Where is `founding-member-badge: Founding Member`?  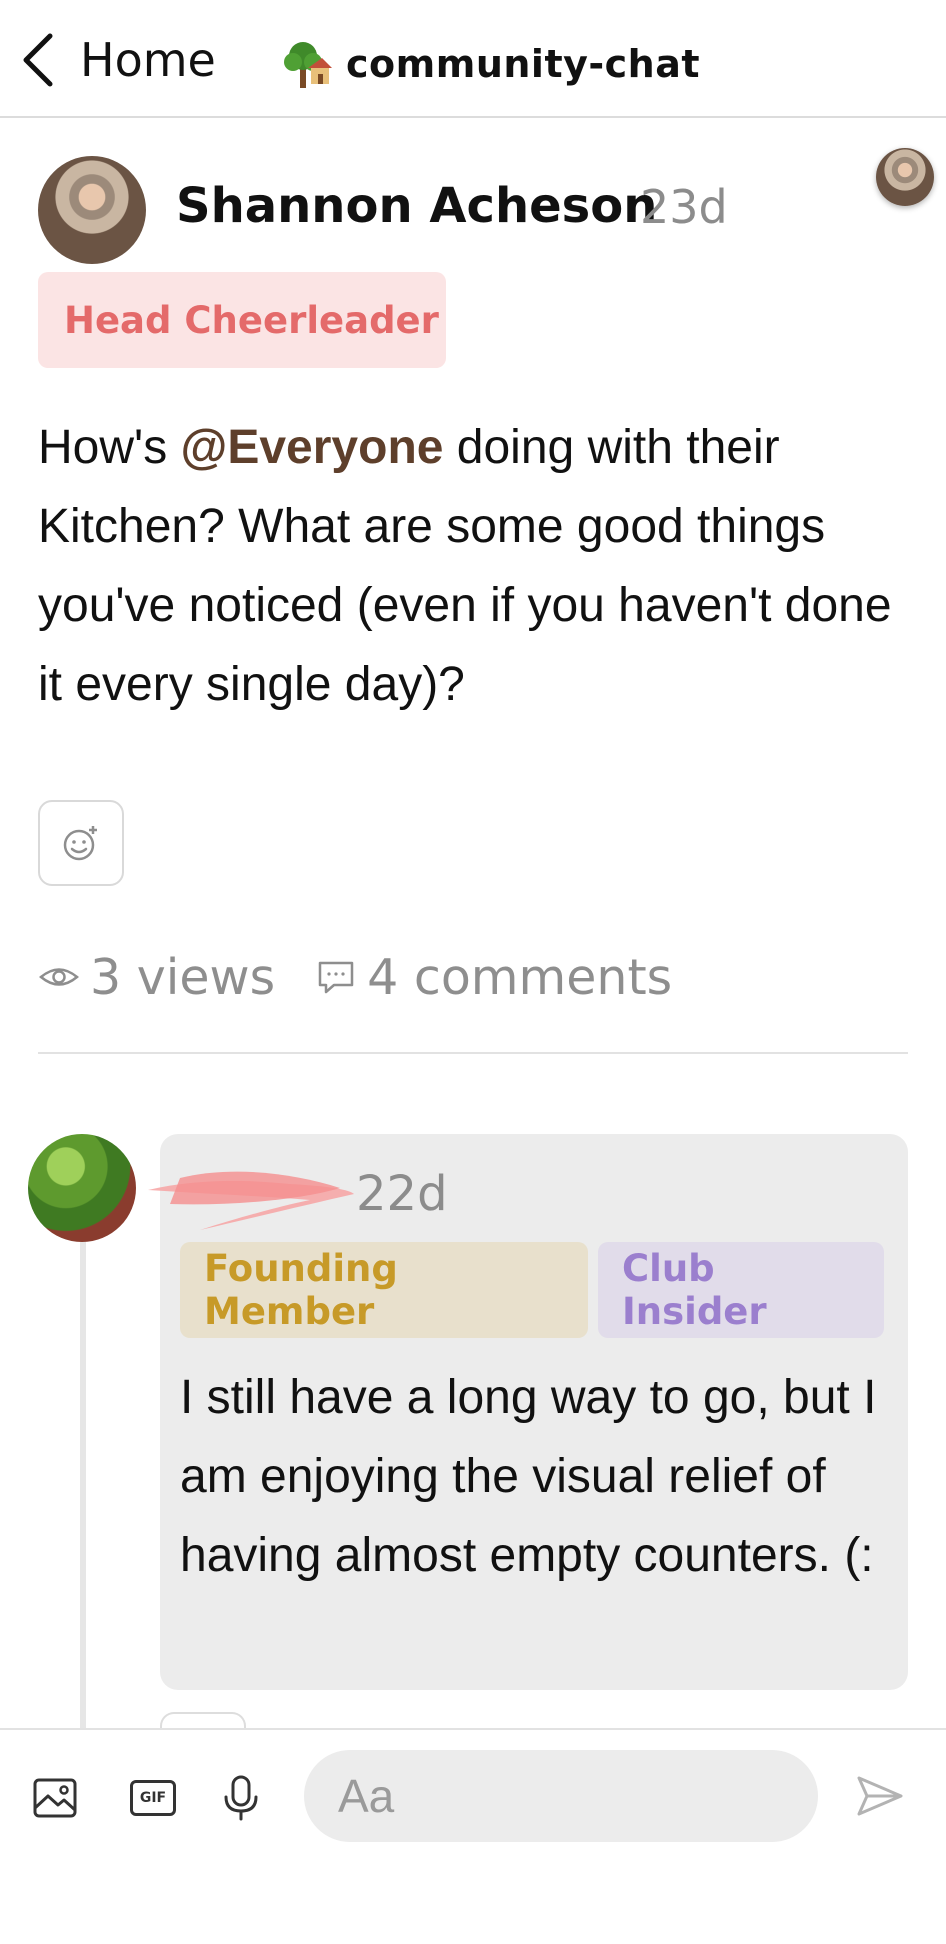 founding-member-badge: Founding Member is located at coordinates (384, 1290).